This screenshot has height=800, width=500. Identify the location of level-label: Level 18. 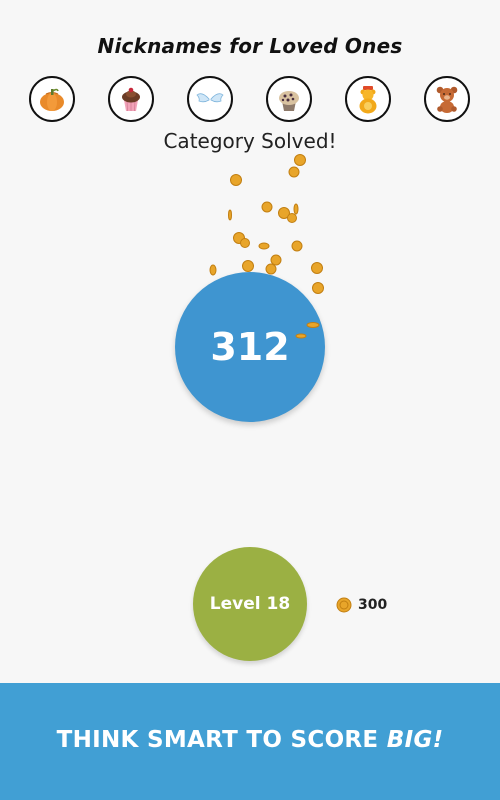
(250, 604).